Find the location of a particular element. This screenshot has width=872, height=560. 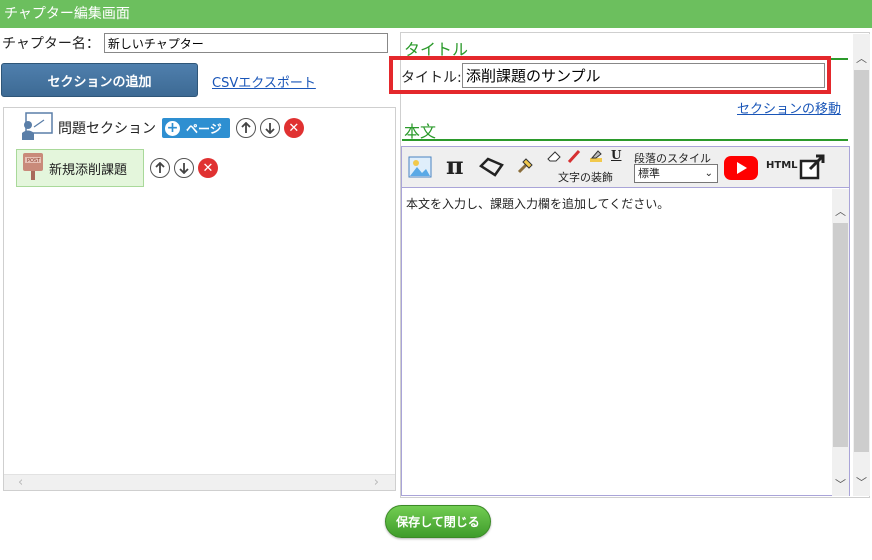

editor-vertical-scrollbar: ︿ ﹀ is located at coordinates (840, 342).